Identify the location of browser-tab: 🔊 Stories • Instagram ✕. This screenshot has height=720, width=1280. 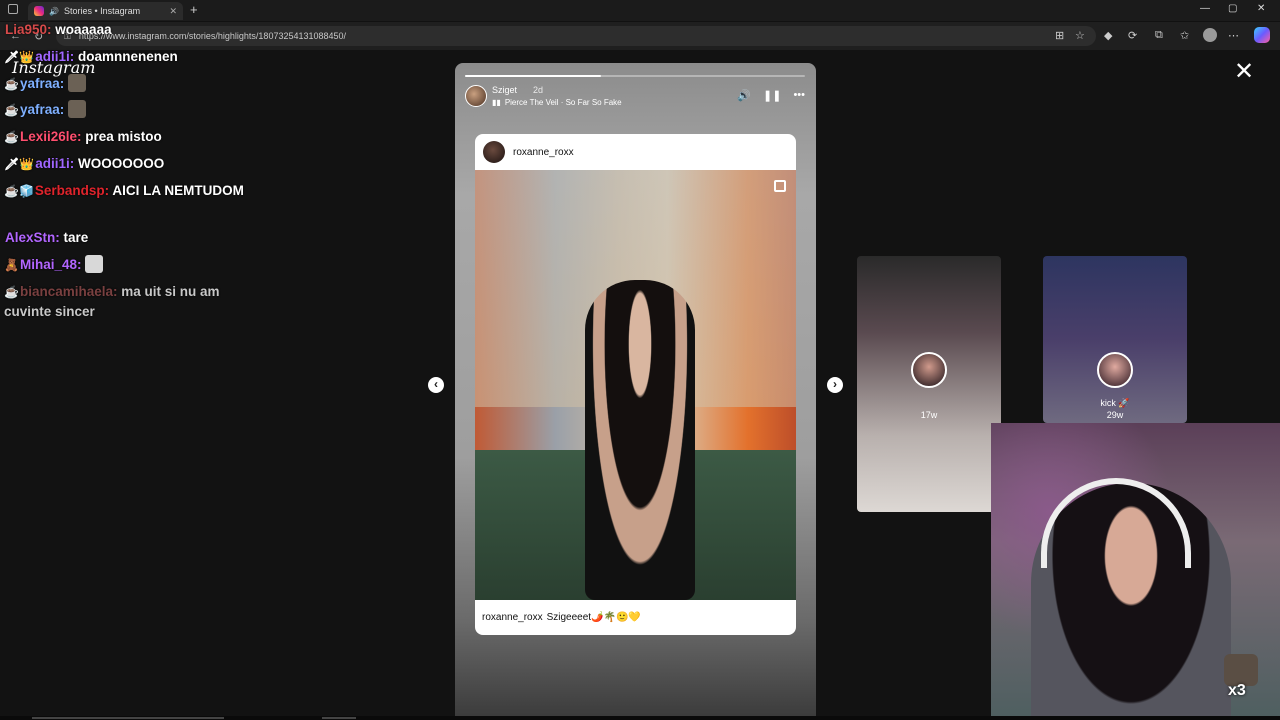
(105, 11).